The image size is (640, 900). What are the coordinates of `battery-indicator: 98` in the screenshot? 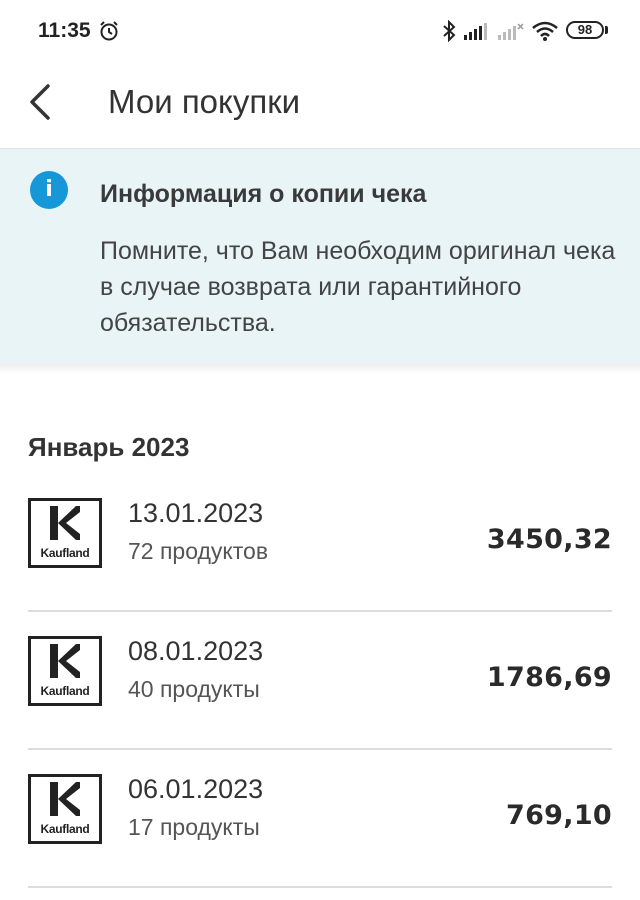 It's located at (585, 30).